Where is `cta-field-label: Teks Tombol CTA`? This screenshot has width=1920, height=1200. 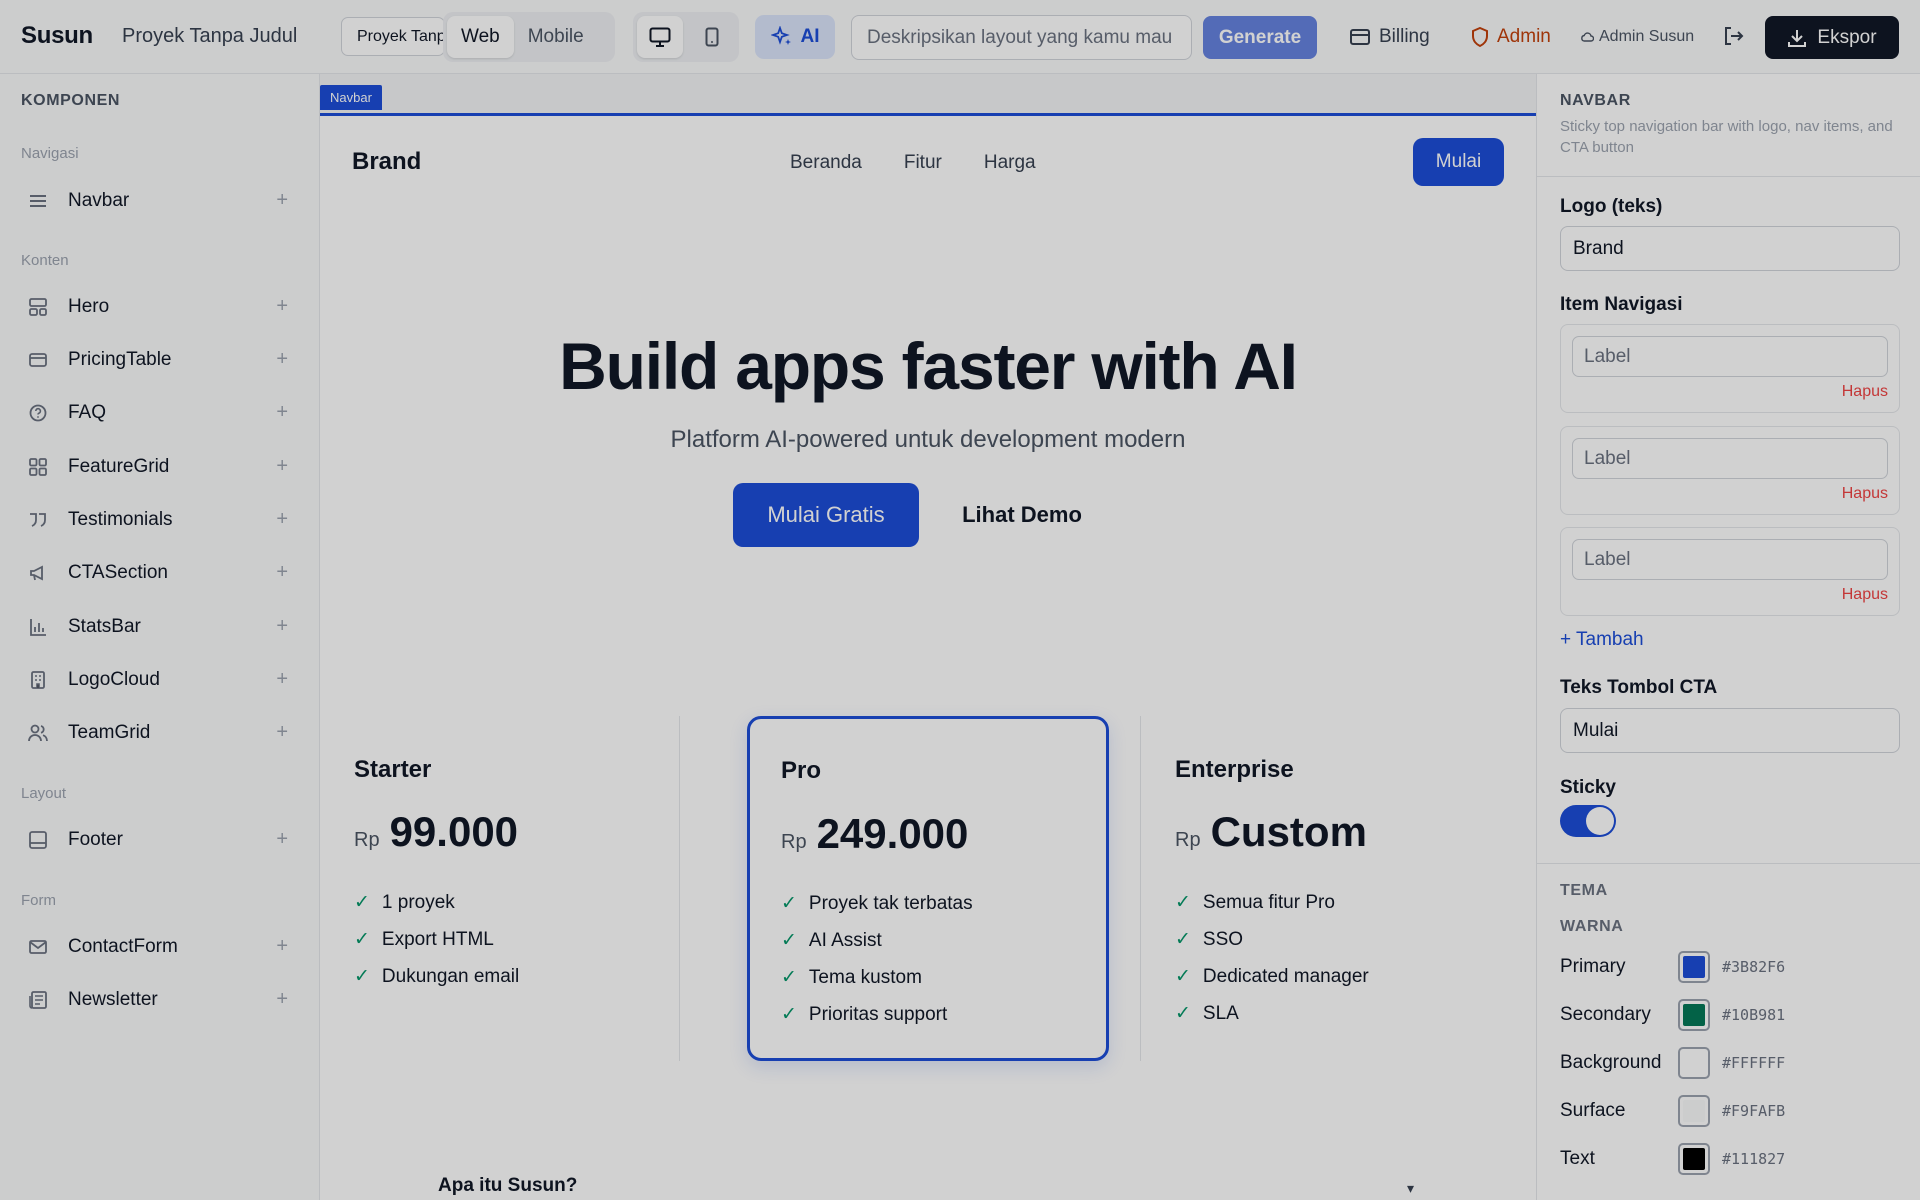 cta-field-label: Teks Tombol CTA is located at coordinates (1639, 687).